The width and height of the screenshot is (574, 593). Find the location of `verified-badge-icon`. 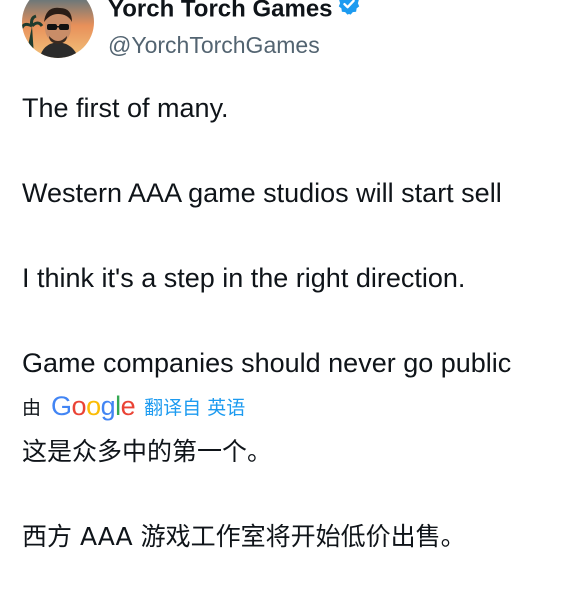

verified-badge-icon is located at coordinates (349, 12).